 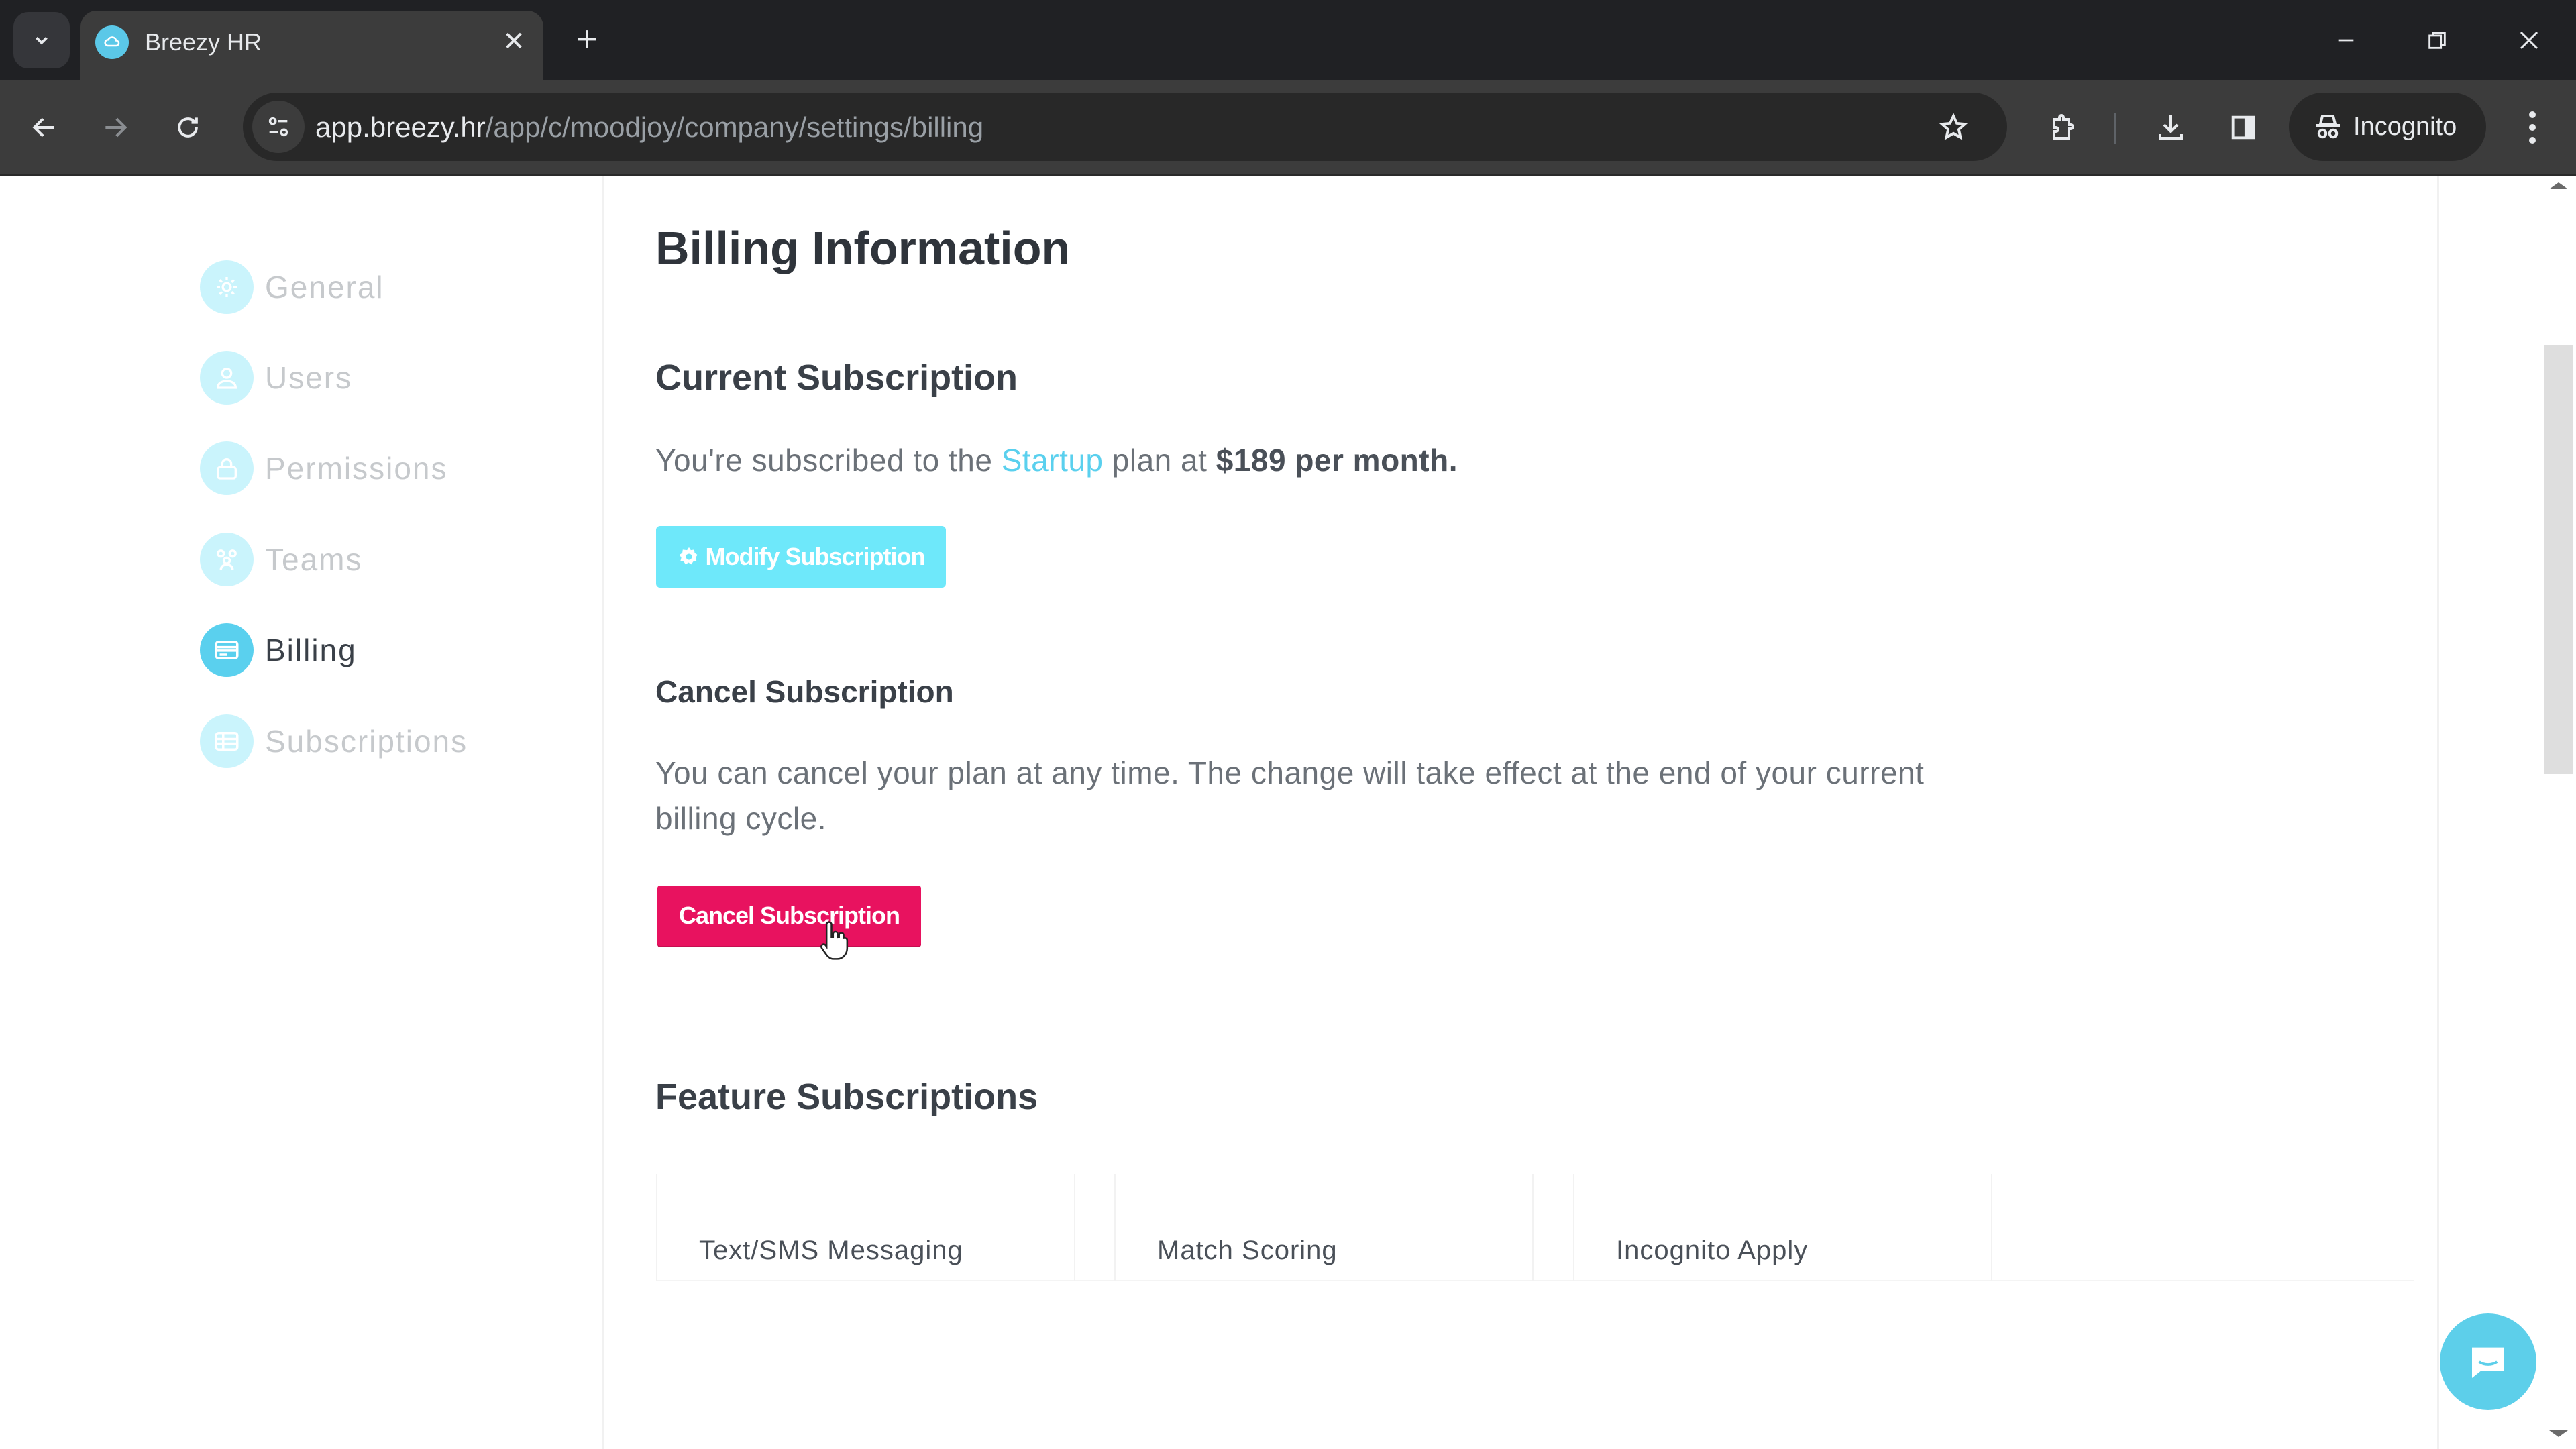 I want to click on reload-button, so click(x=188, y=127).